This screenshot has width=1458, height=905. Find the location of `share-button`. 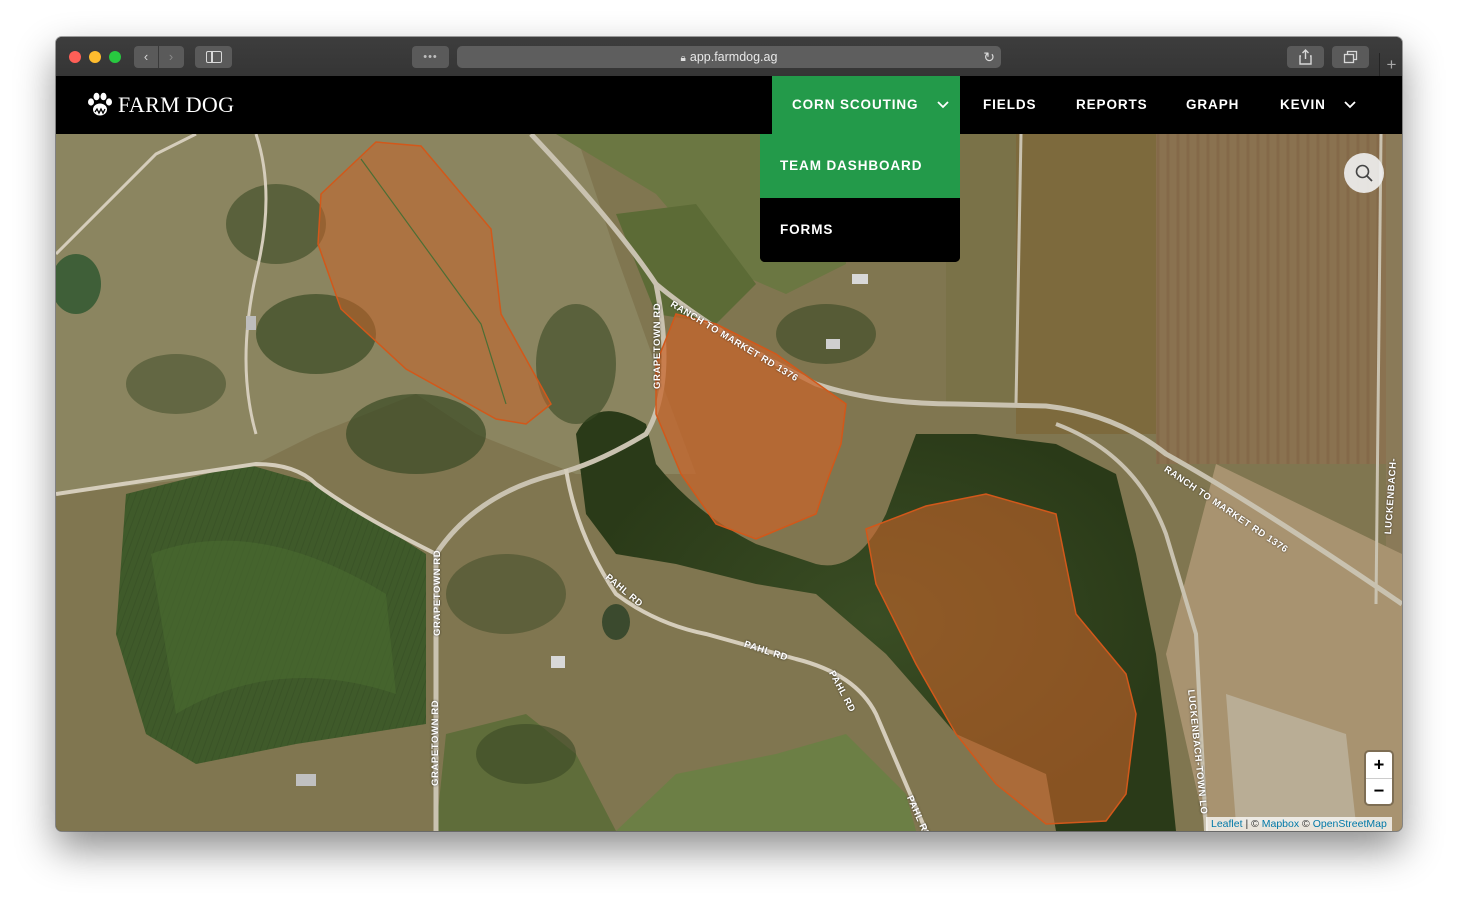

share-button is located at coordinates (1305, 57).